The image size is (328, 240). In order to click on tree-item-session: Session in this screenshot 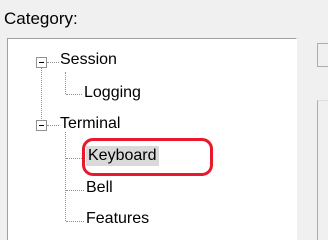, I will do `click(88, 60)`.